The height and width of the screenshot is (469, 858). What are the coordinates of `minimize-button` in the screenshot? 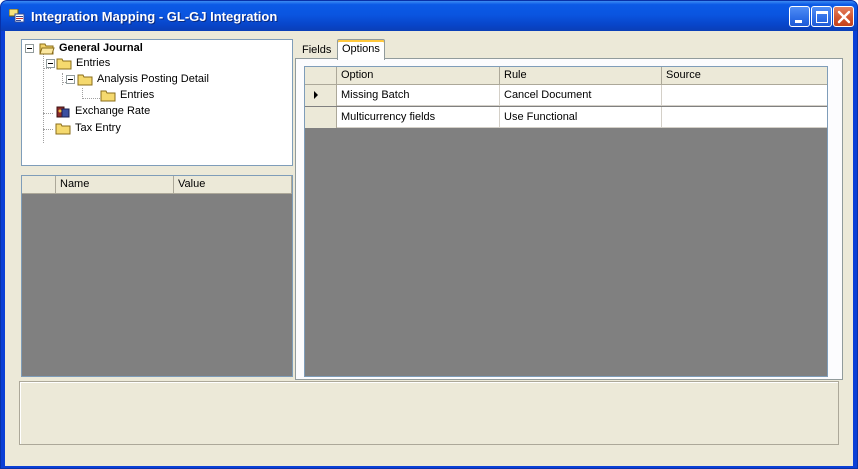 It's located at (799, 16).